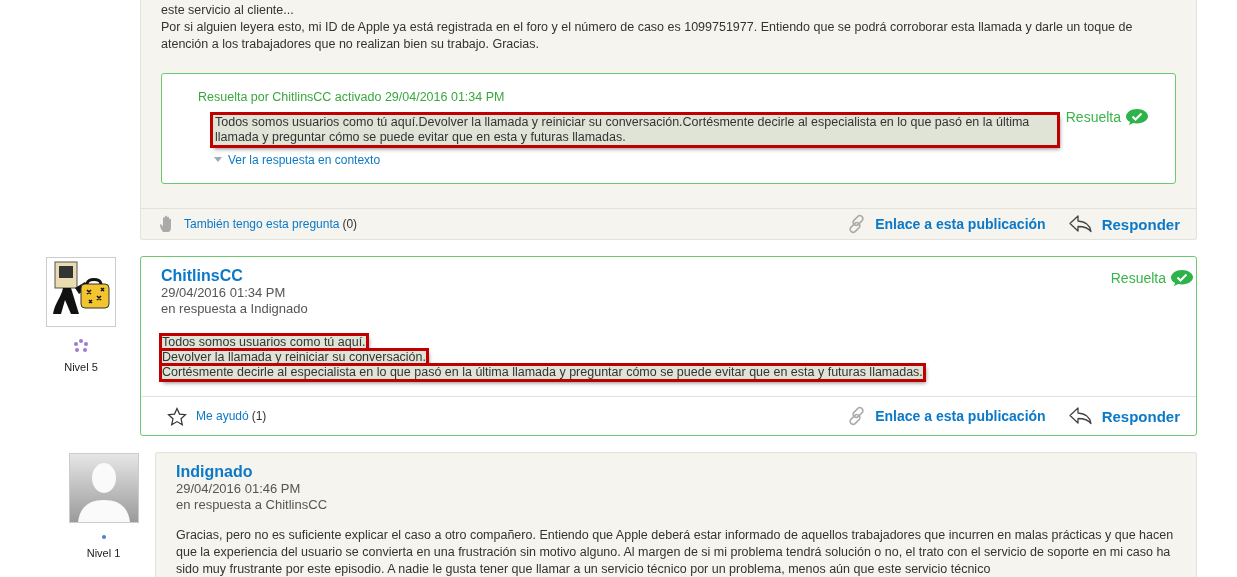 The image size is (1237, 577). I want to click on reply-to-text: en respuesta a Indignado, so click(234, 309).